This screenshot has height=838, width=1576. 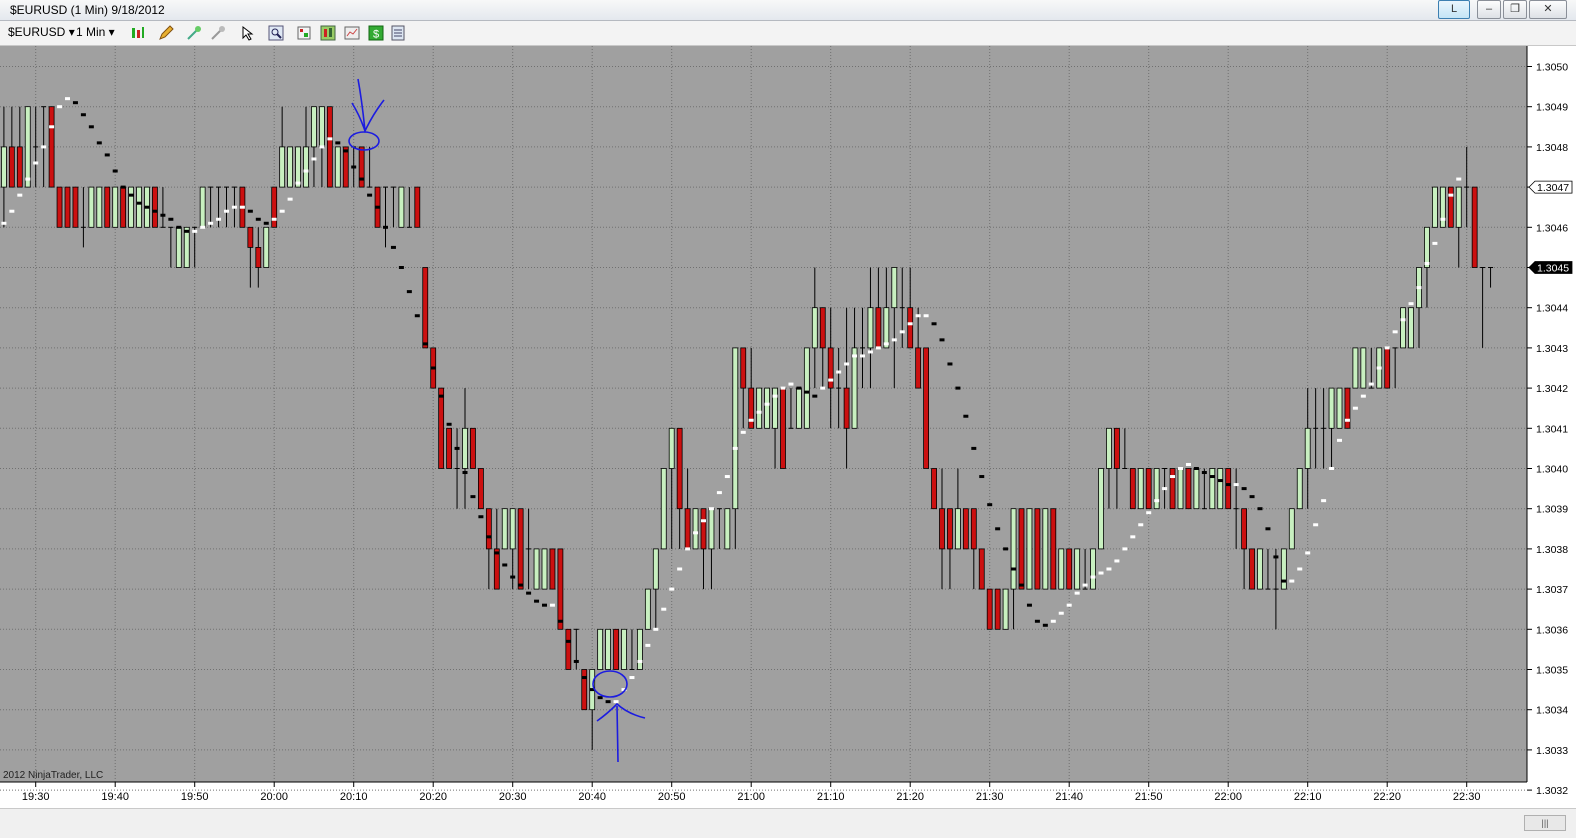 What do you see at coordinates (1454, 9) in the screenshot?
I see `link-button: L` at bounding box center [1454, 9].